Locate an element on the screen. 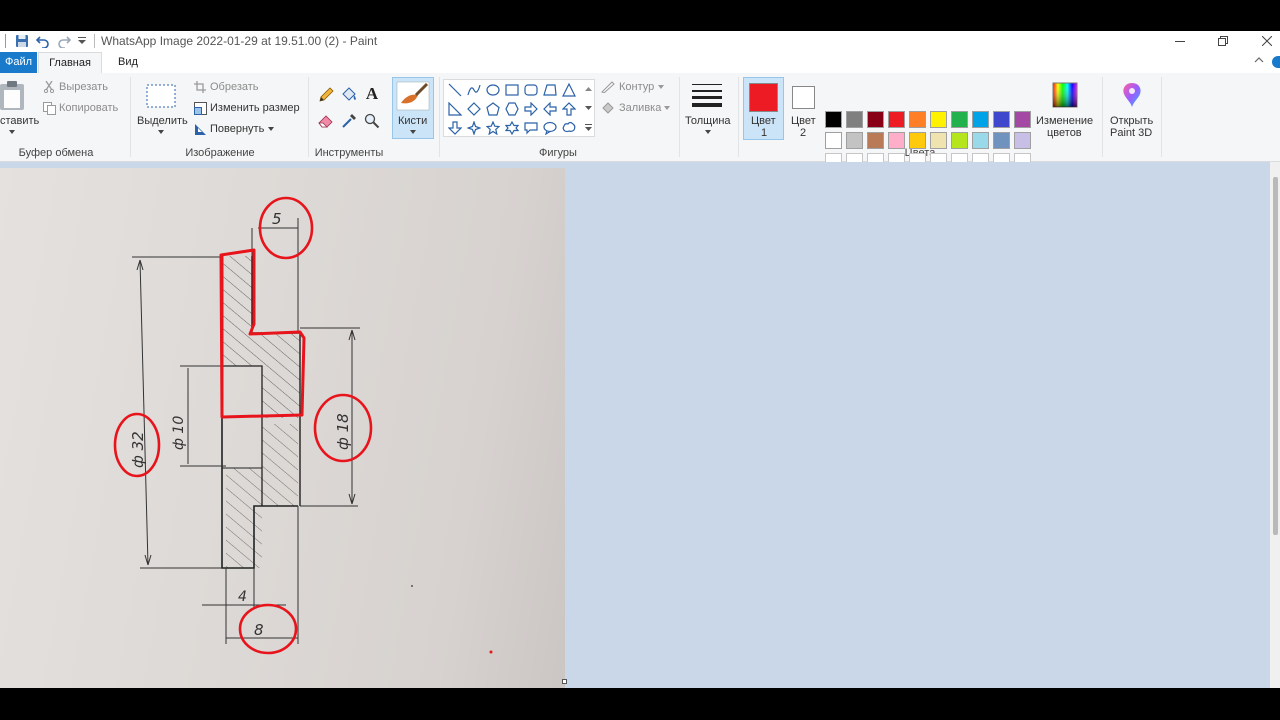 Image resolution: width=1280 pixels, height=720 pixels. crop-button: Обрезать is located at coordinates (234, 87).